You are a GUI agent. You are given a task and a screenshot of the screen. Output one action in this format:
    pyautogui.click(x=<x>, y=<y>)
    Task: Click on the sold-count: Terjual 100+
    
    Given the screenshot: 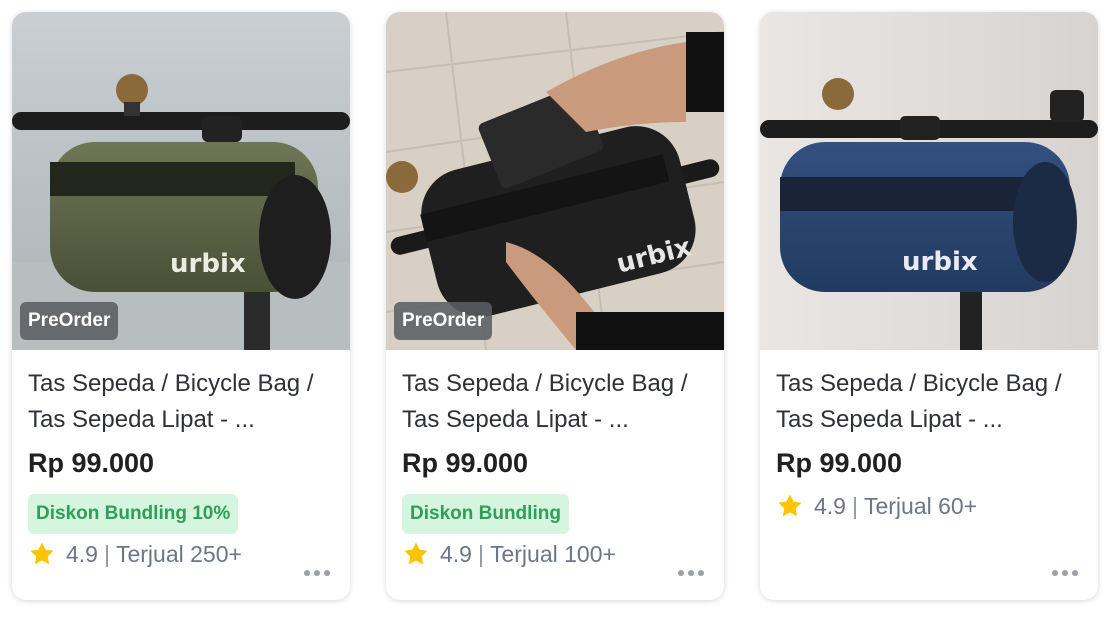 What is the action you would take?
    pyautogui.click(x=552, y=553)
    